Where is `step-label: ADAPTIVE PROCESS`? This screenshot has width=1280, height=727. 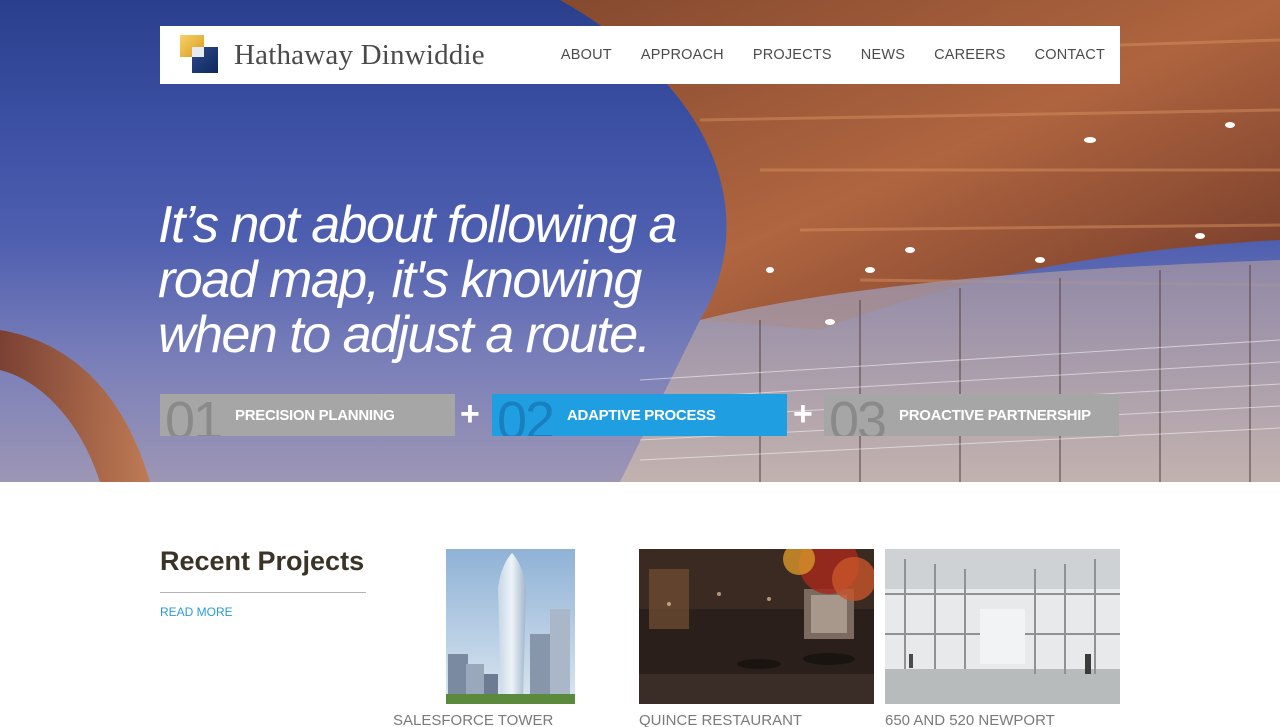 step-label: ADAPTIVE PROCESS is located at coordinates (641, 415).